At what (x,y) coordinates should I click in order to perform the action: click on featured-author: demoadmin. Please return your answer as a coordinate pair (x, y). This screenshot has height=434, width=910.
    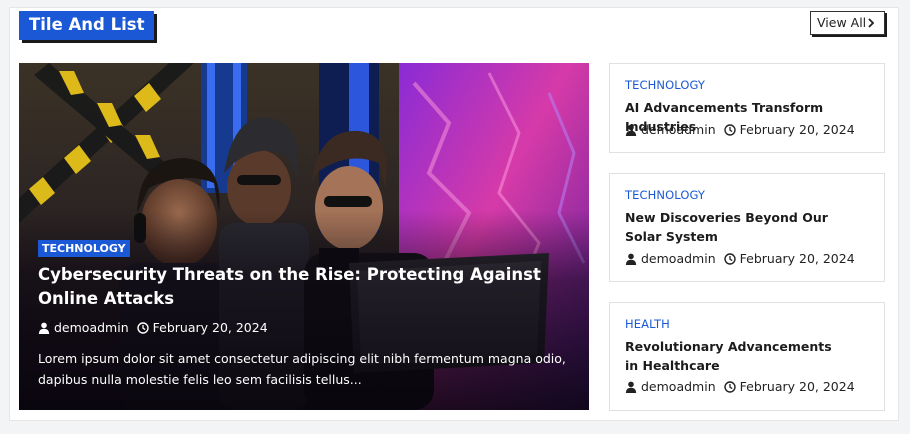
    Looking at the image, I should click on (91, 327).